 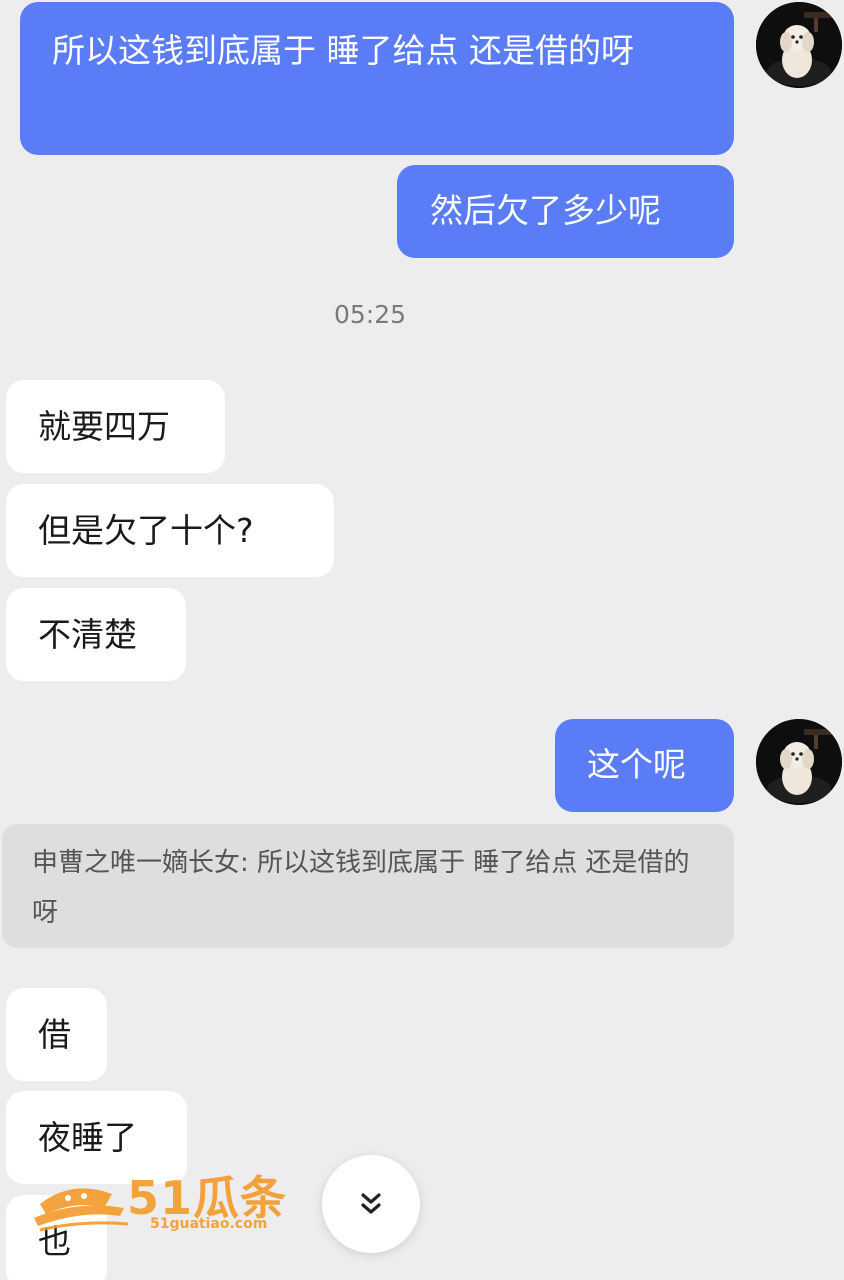 I want to click on outgoing-message-bubble: 所以这钱到底属于 睡了给点 还是借的呀, so click(x=377, y=78).